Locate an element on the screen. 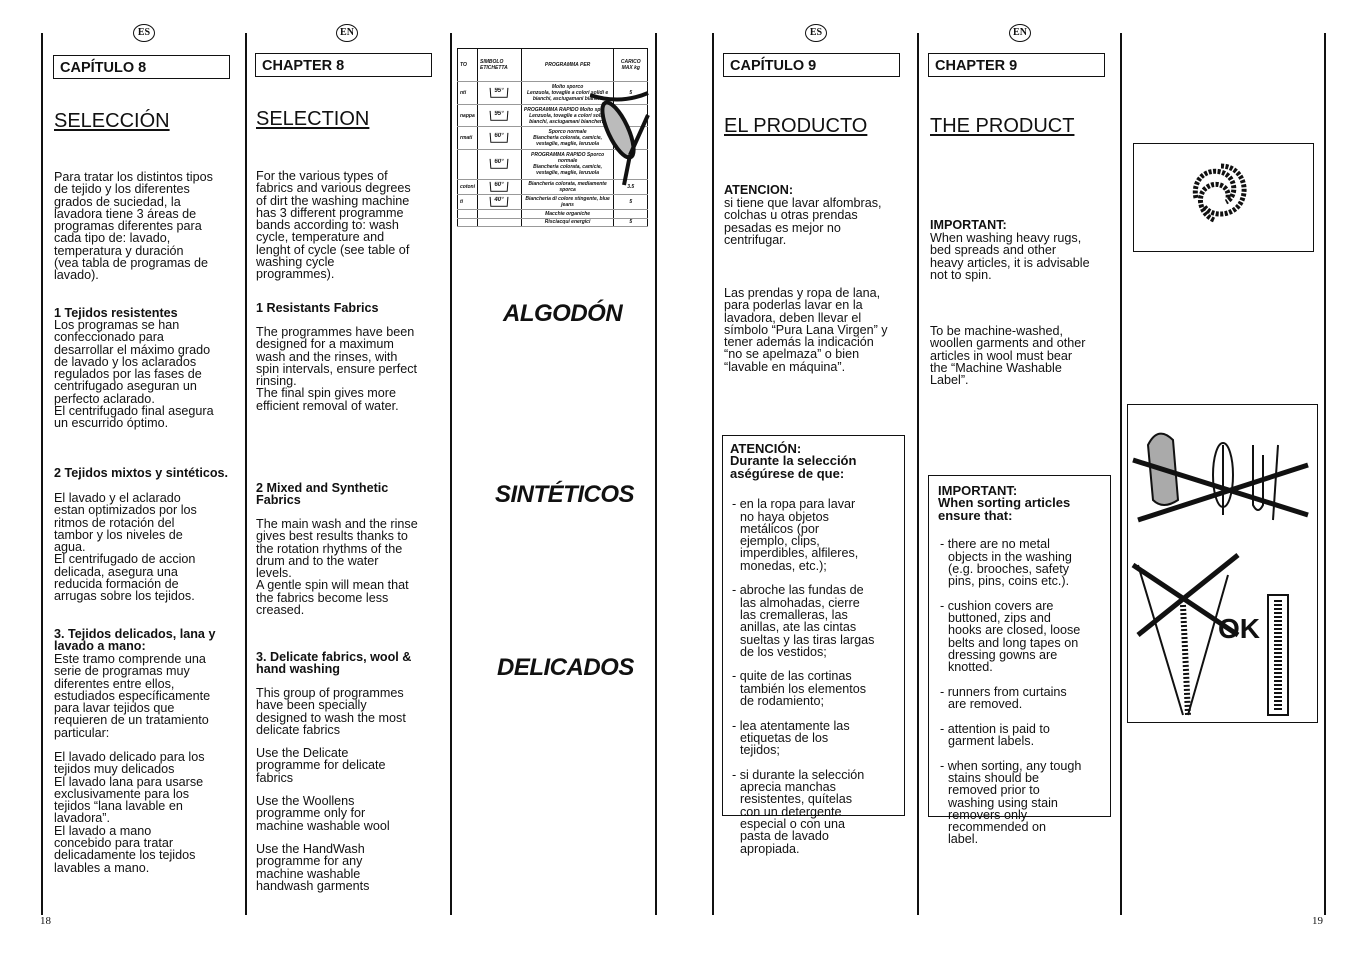 Image resolution: width=1351 pixels, height=954 pixels. page-number: 18 is located at coordinates (45, 921).